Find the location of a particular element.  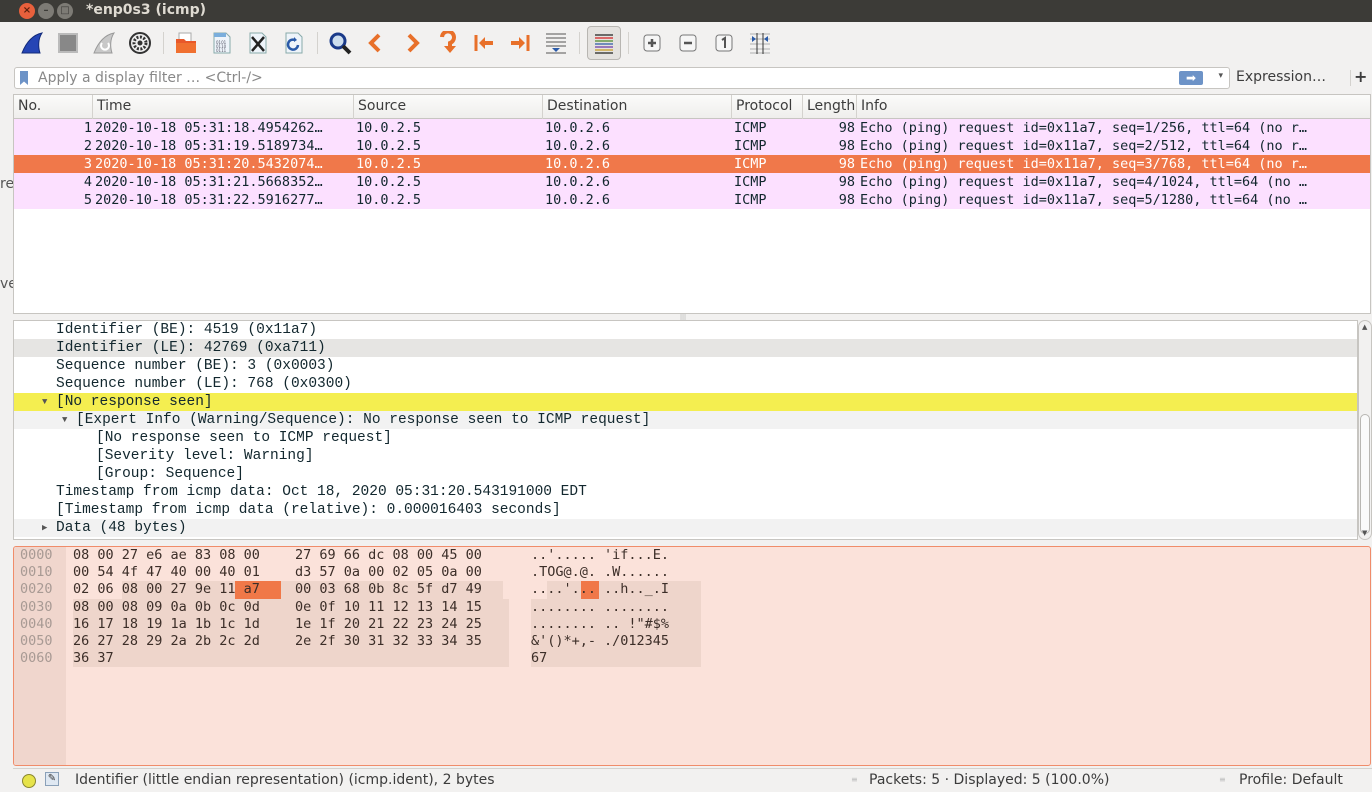

capture-options-button is located at coordinates (140, 43).